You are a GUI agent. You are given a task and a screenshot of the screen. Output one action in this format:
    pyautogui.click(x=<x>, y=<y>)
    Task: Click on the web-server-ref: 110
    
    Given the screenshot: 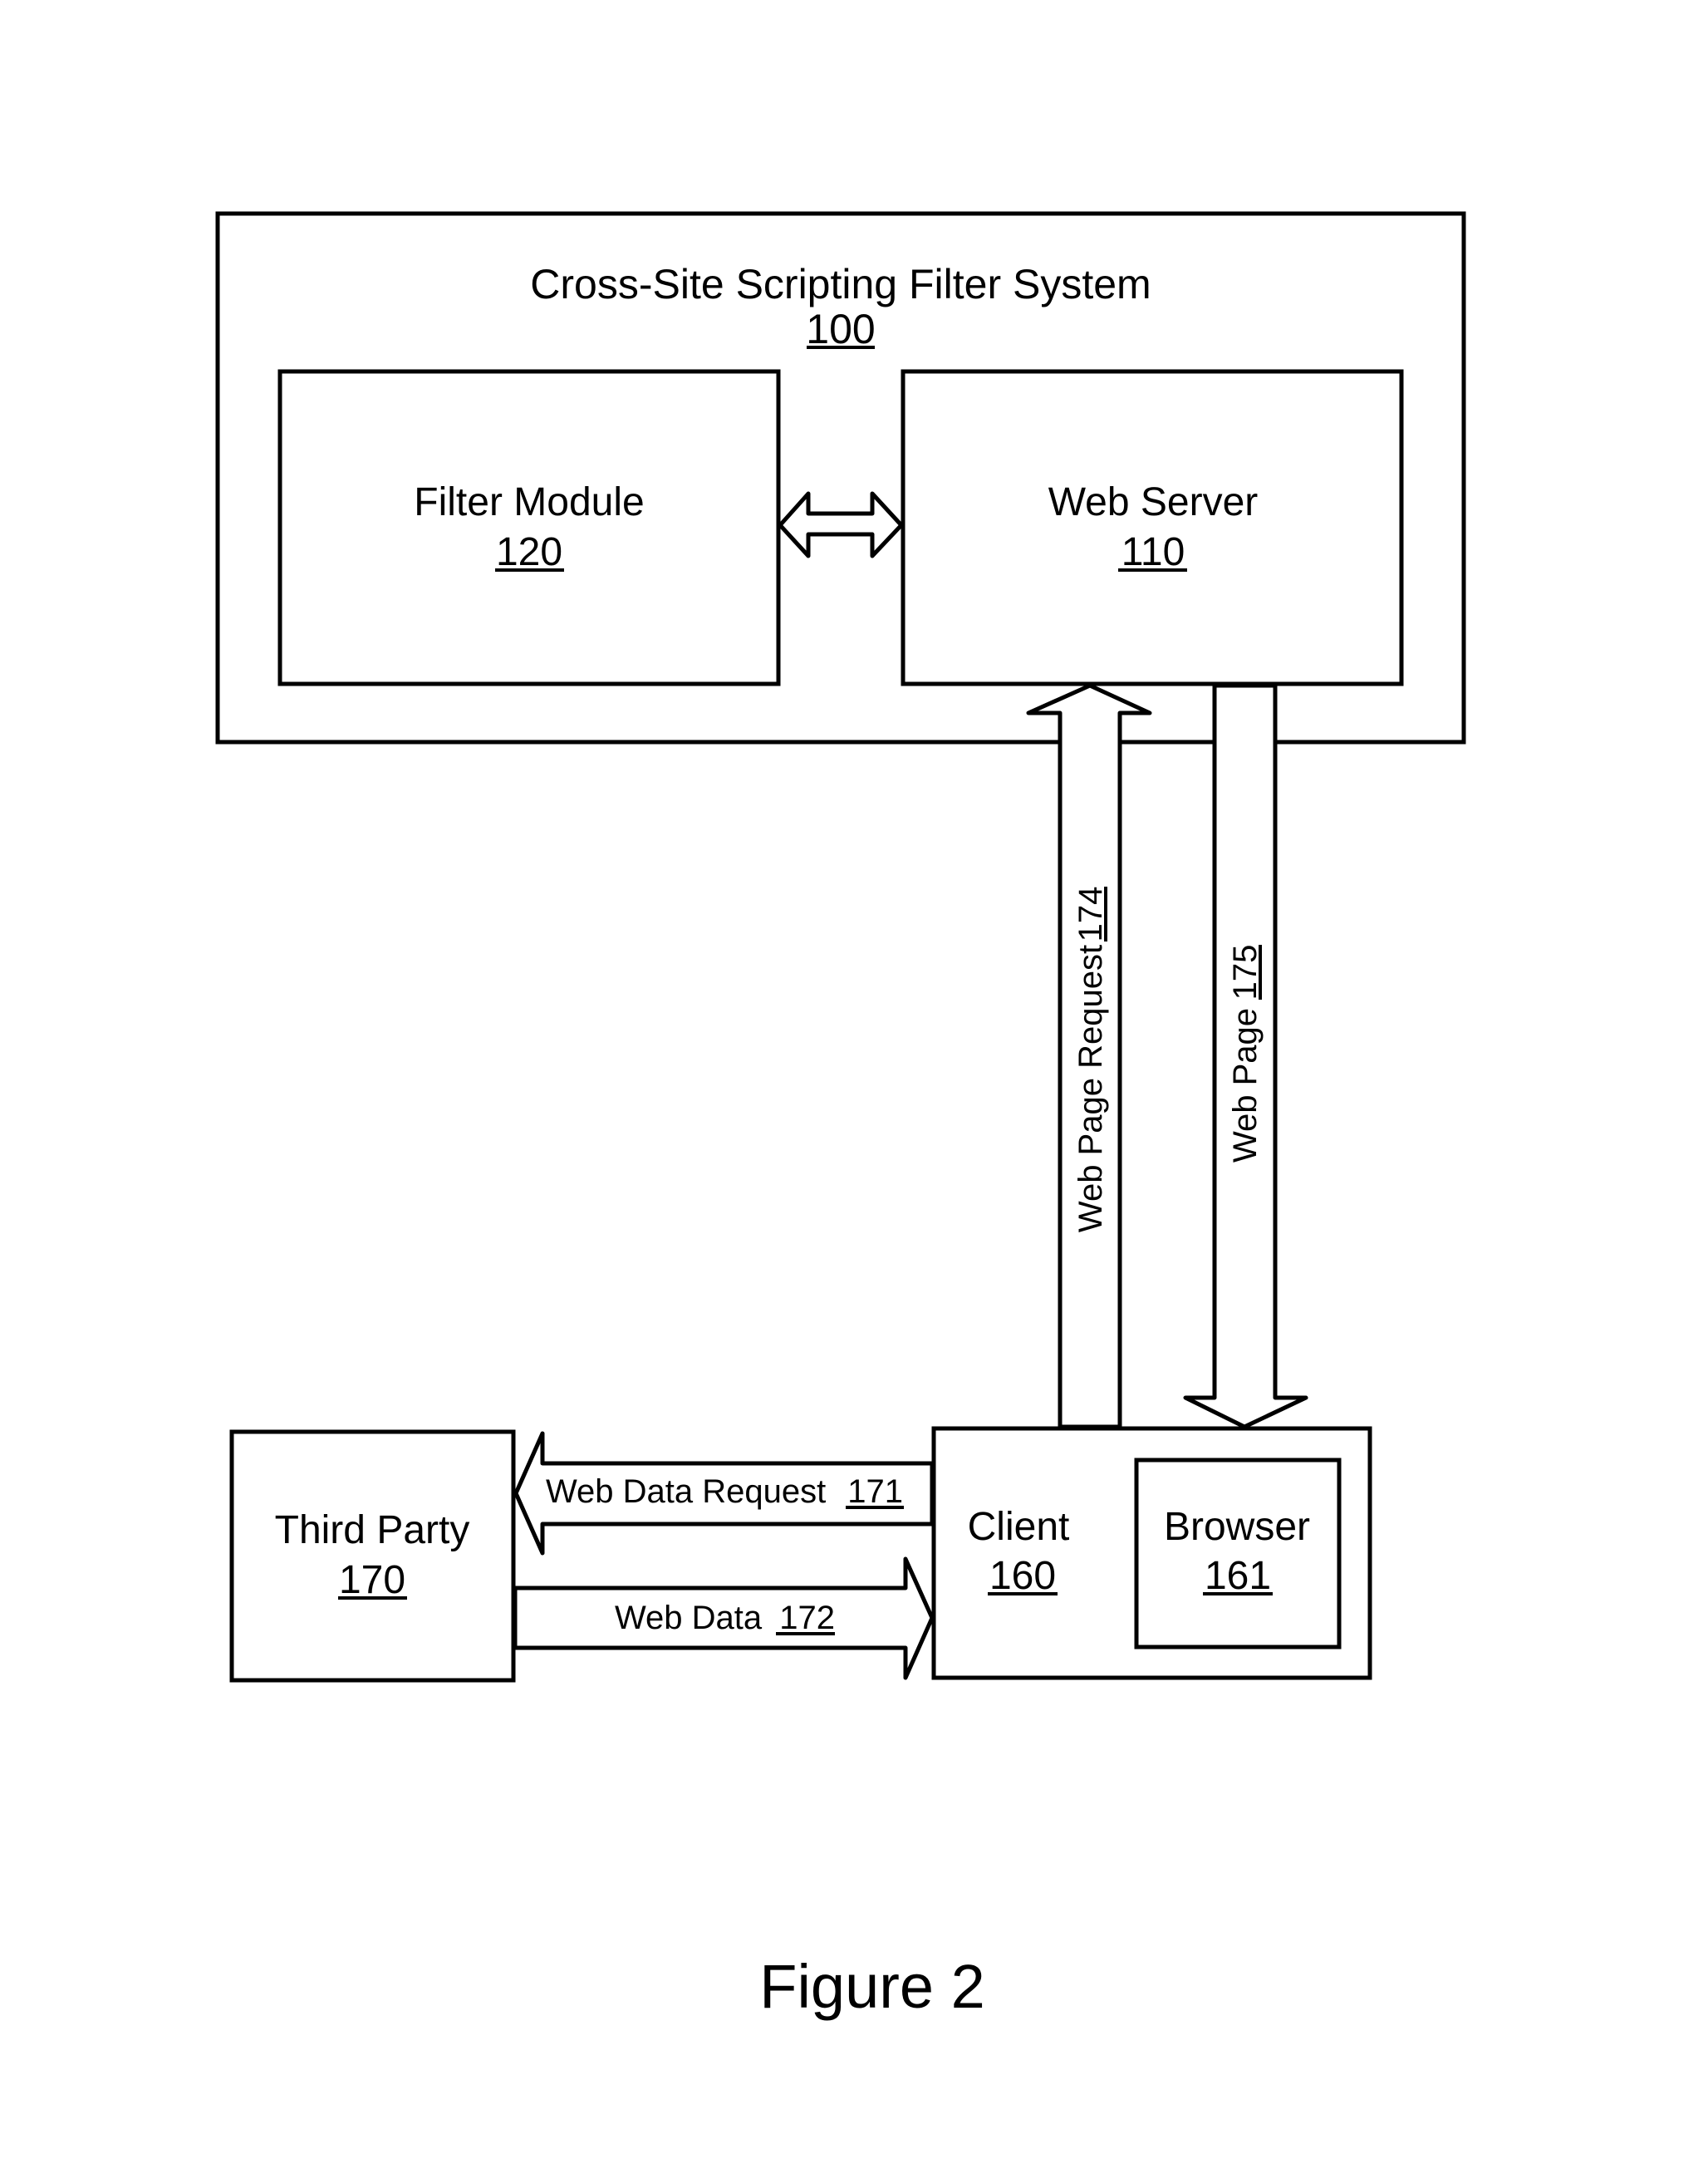 What is the action you would take?
    pyautogui.click(x=1153, y=552)
    